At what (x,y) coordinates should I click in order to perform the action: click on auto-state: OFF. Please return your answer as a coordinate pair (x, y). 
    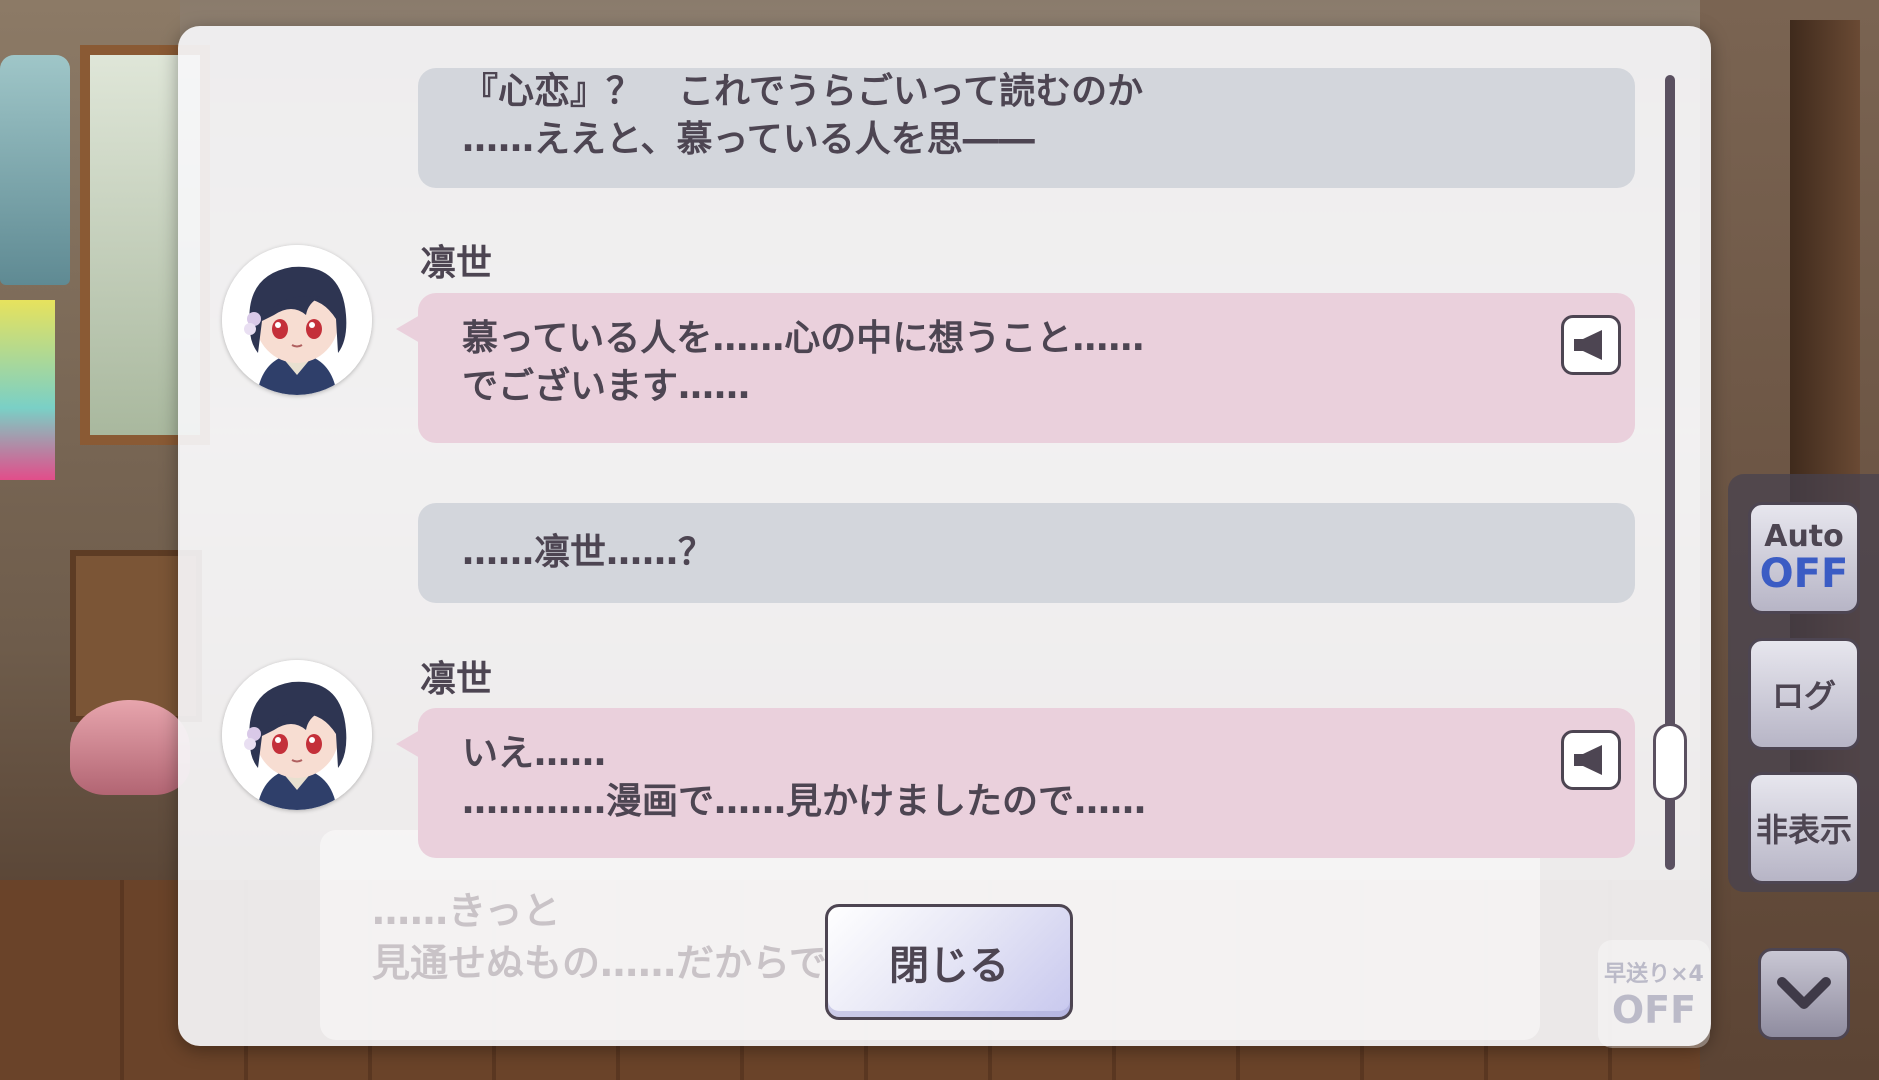
    Looking at the image, I should click on (1804, 574).